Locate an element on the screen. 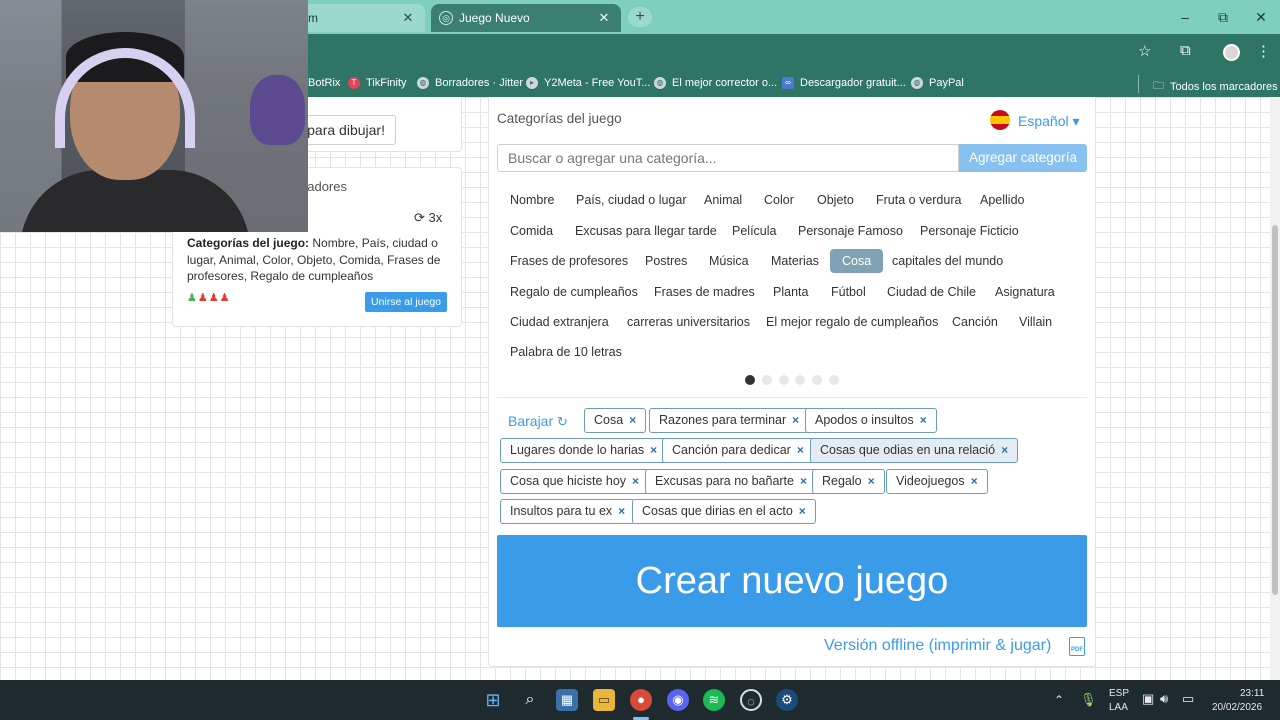 This screenshot has height=720, width=1280. bookmark-item: T TikFinity is located at coordinates (377, 83).